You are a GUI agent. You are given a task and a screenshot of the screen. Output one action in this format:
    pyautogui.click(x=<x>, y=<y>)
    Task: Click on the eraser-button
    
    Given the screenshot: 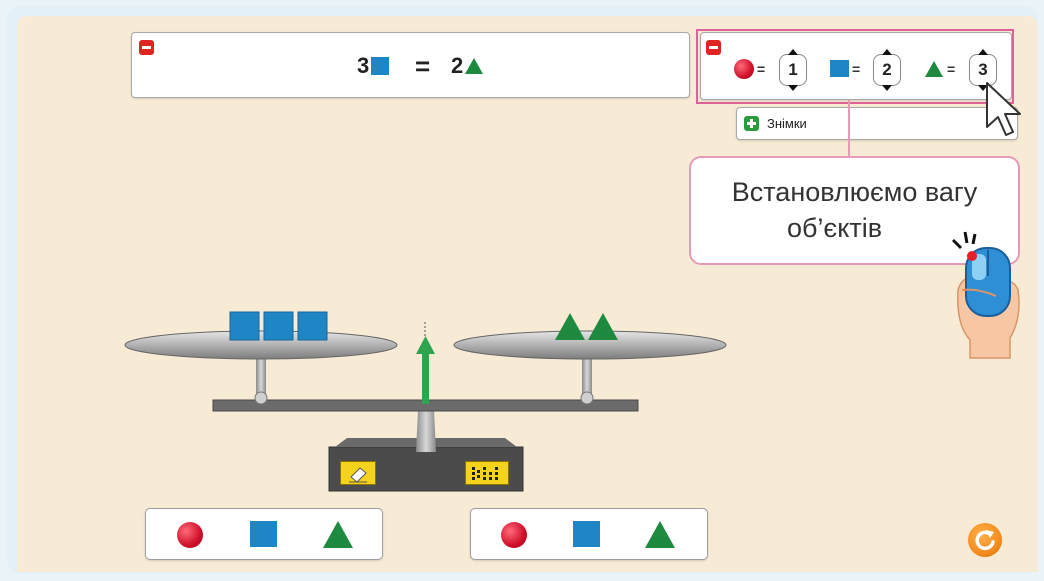 What is the action you would take?
    pyautogui.click(x=358, y=473)
    